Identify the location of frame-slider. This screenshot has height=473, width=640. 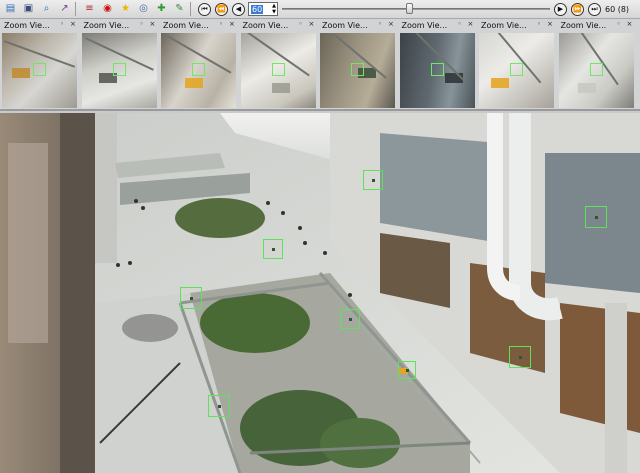
(416, 9).